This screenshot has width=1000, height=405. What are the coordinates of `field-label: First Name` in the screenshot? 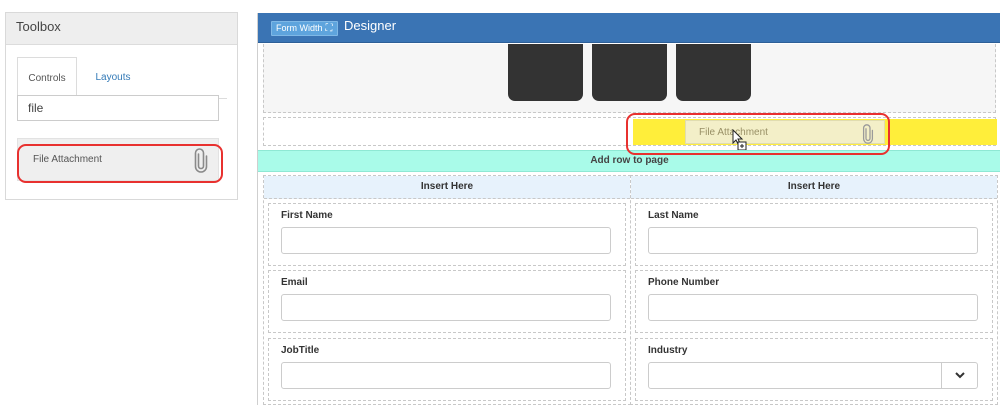 It's located at (307, 215).